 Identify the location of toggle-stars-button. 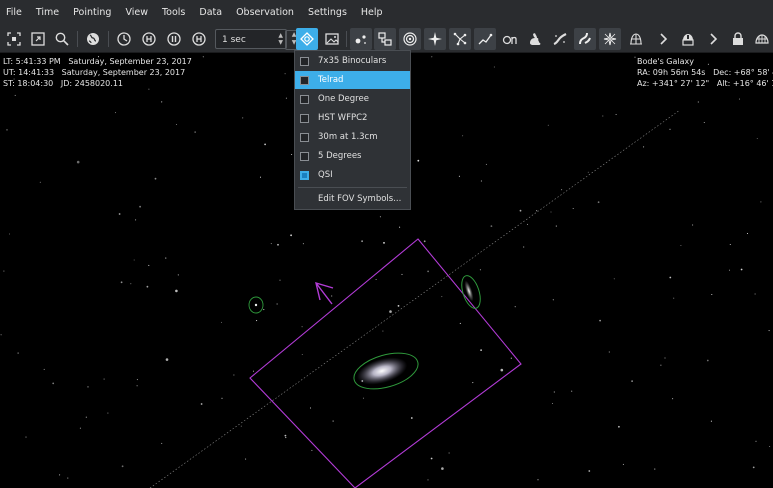
(361, 39).